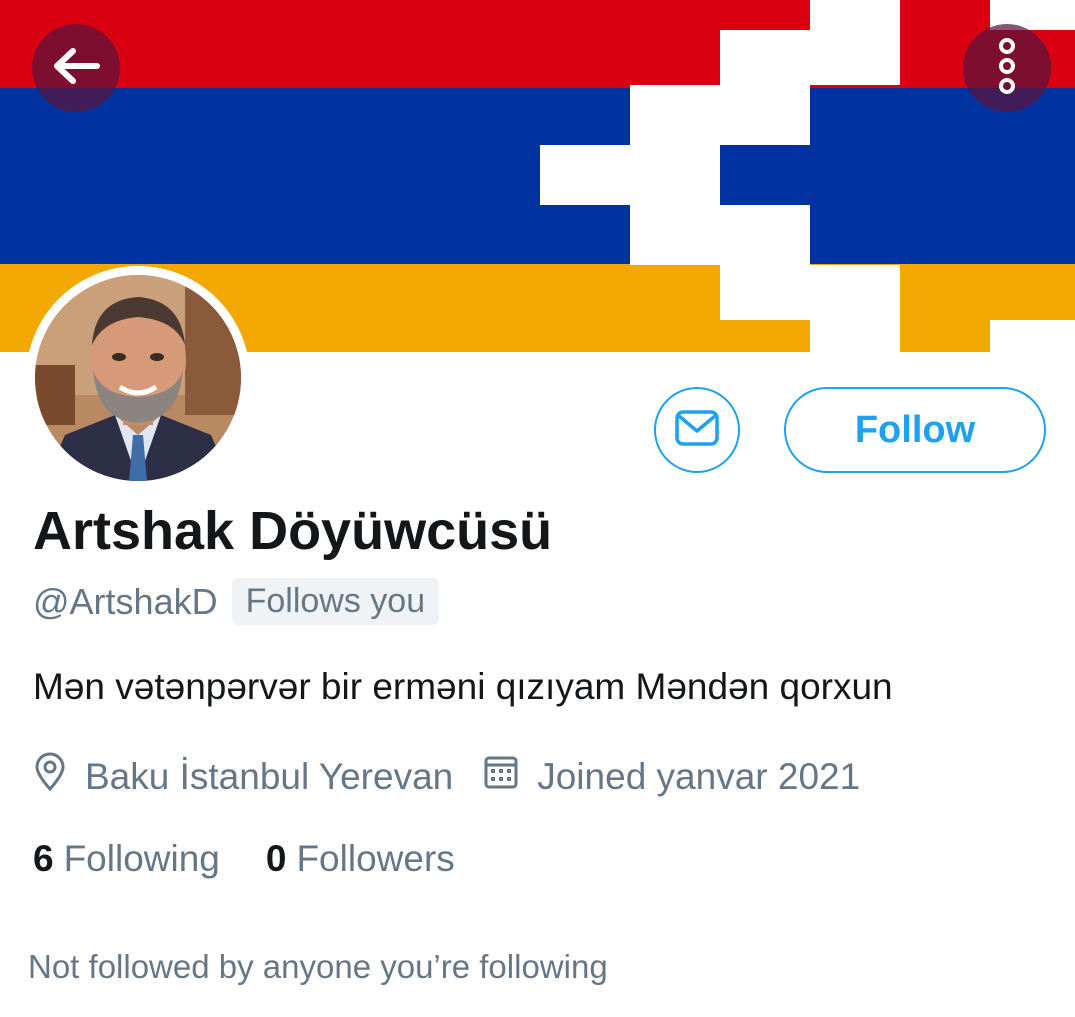 This screenshot has height=1017, width=1075. Describe the element at coordinates (318, 966) in the screenshot. I see `not-followed-note: Not followed by anyone you’re following` at that location.